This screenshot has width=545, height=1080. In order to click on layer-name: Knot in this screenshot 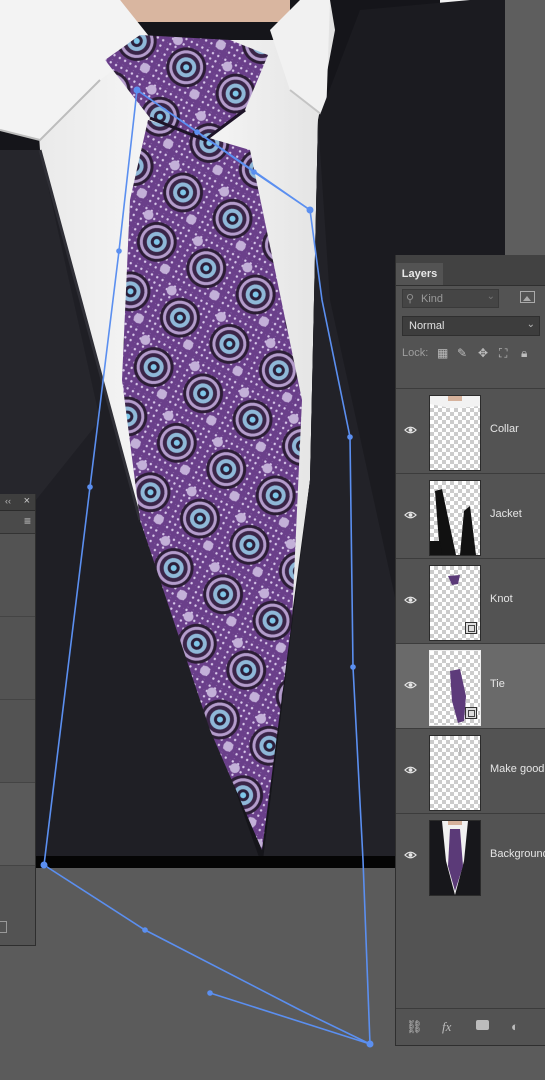, I will do `click(501, 599)`.